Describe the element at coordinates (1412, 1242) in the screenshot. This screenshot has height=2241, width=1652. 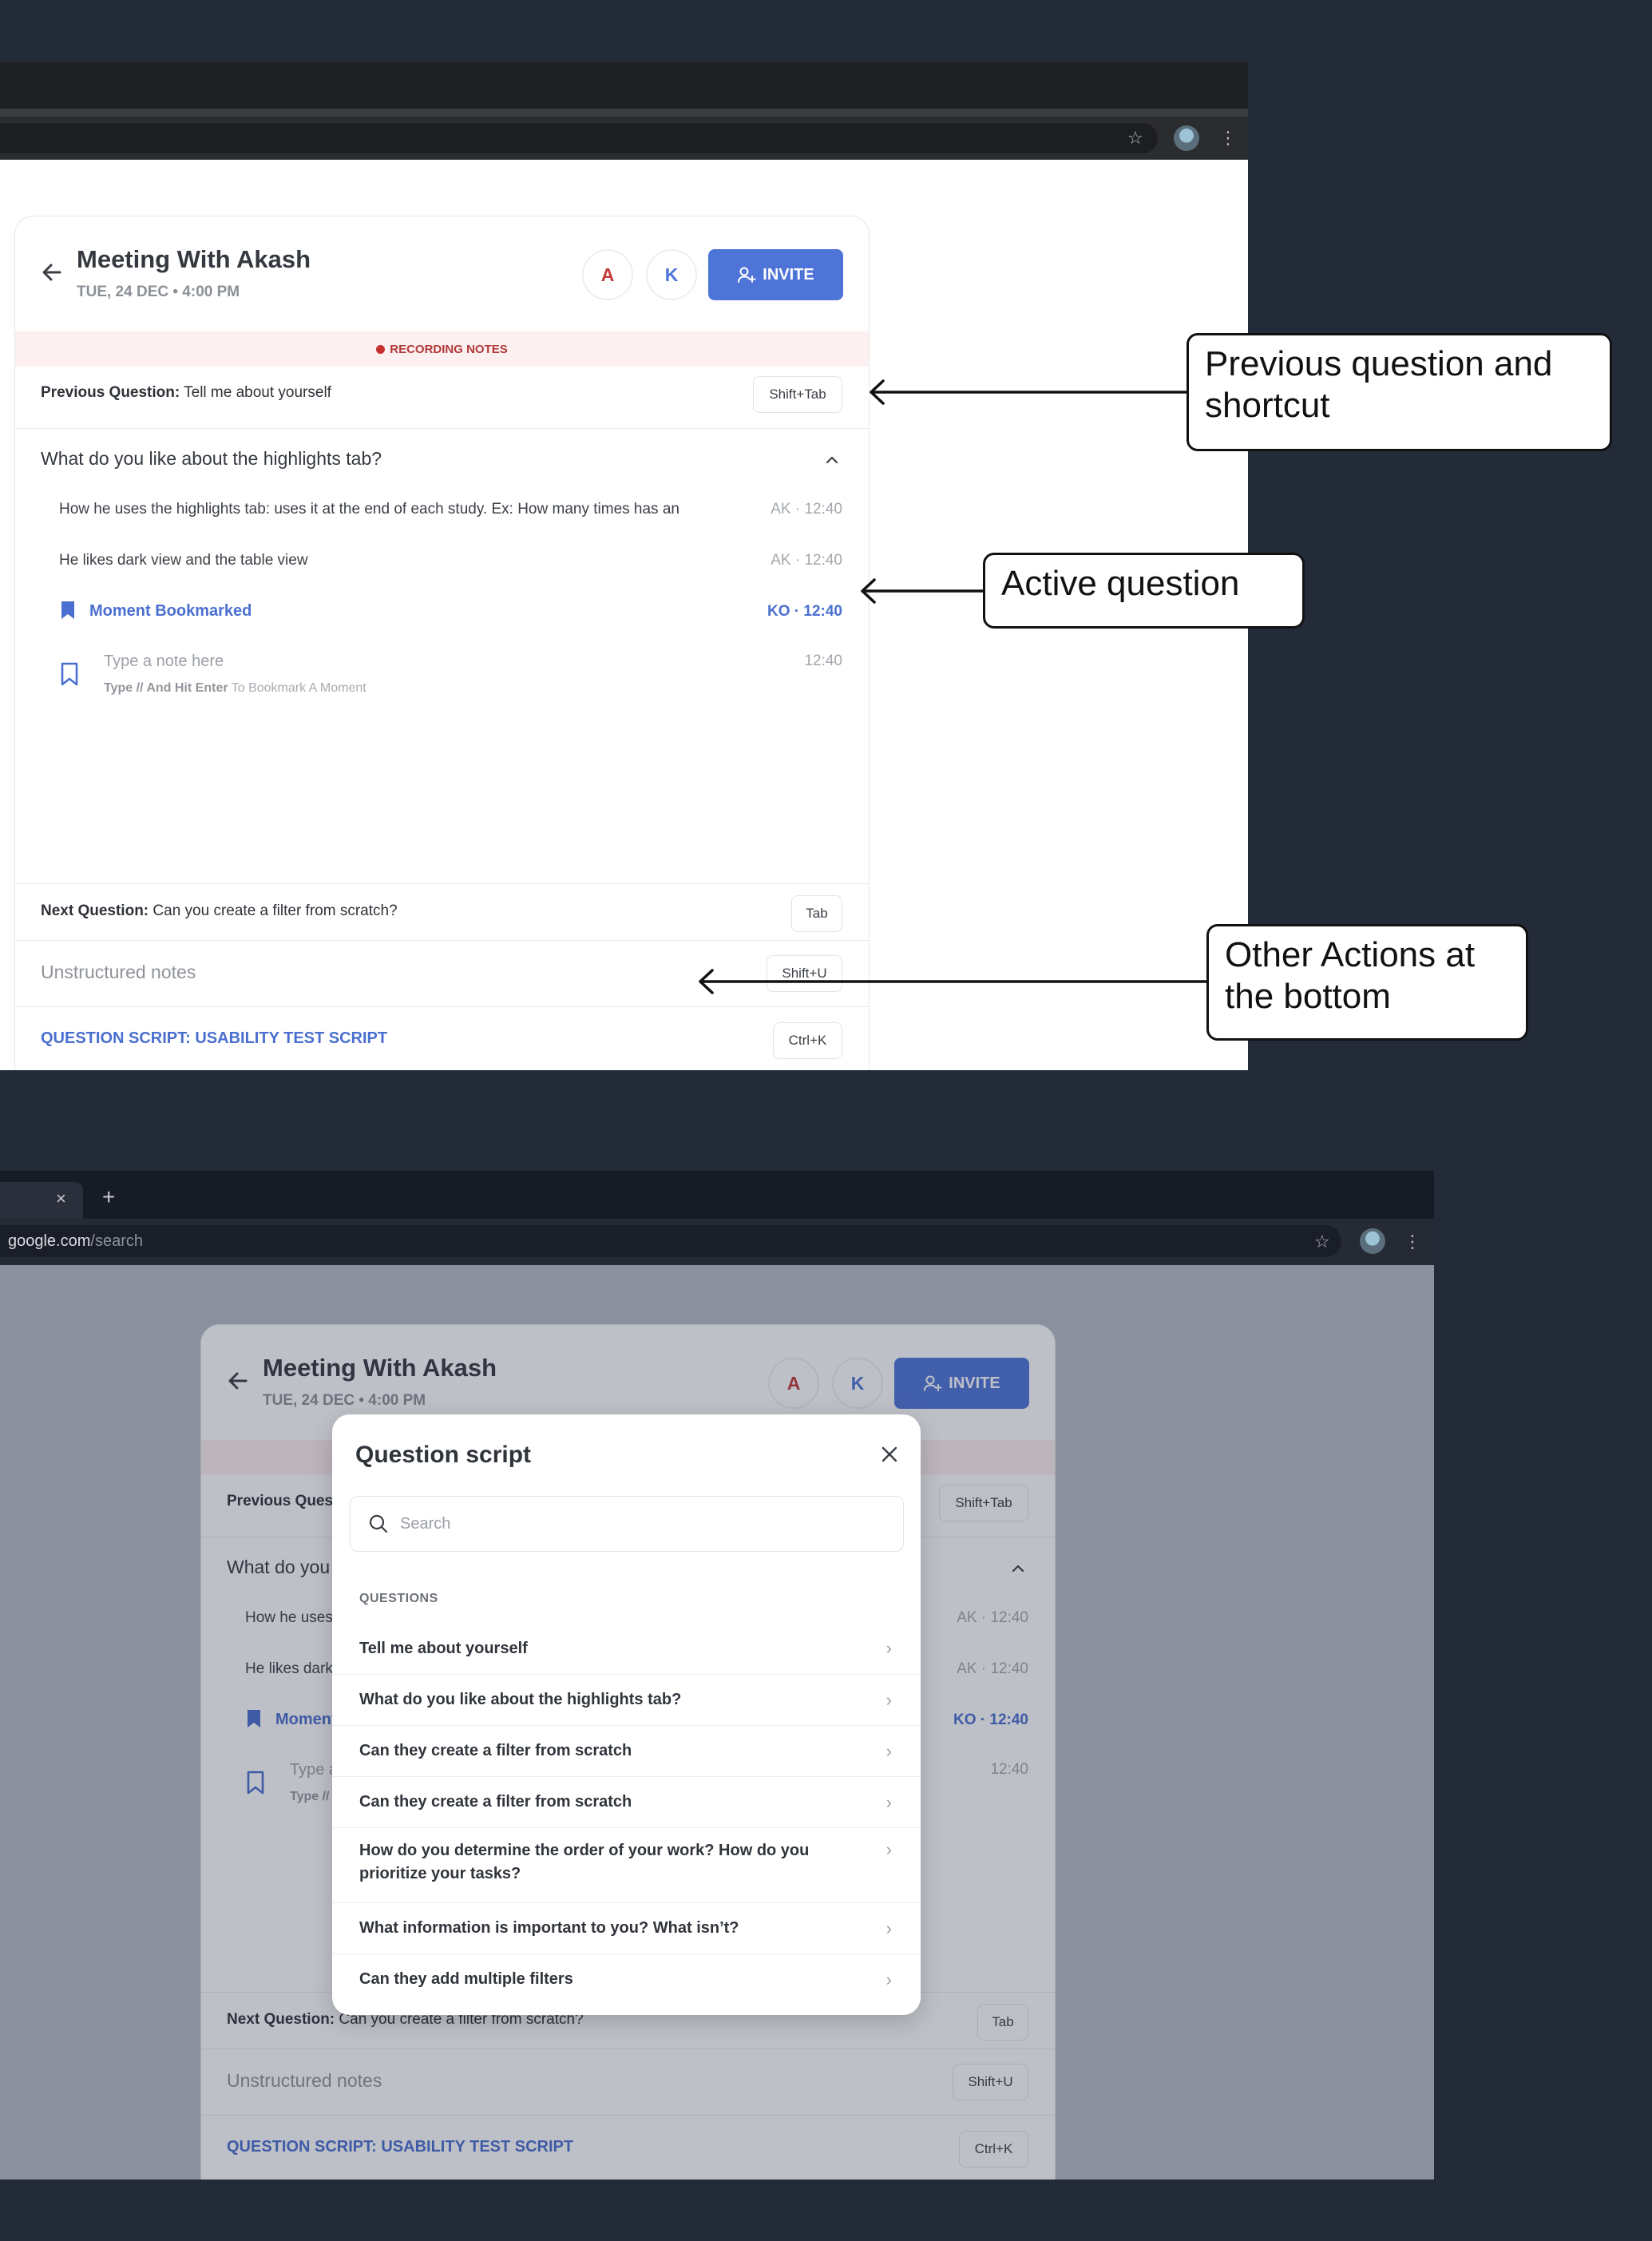
I see `kebab-menu-icon: ⋮` at that location.